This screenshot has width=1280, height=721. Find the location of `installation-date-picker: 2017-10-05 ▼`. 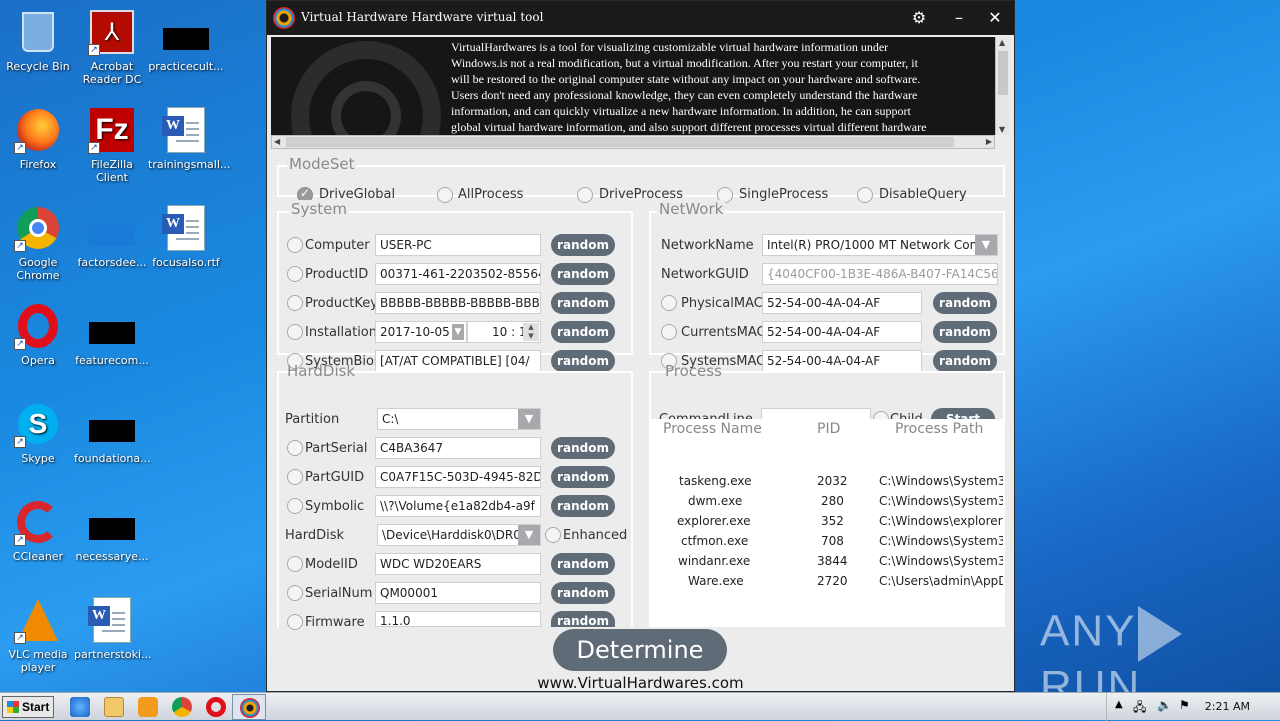

installation-date-picker: 2017-10-05 ▼ is located at coordinates (421, 332).